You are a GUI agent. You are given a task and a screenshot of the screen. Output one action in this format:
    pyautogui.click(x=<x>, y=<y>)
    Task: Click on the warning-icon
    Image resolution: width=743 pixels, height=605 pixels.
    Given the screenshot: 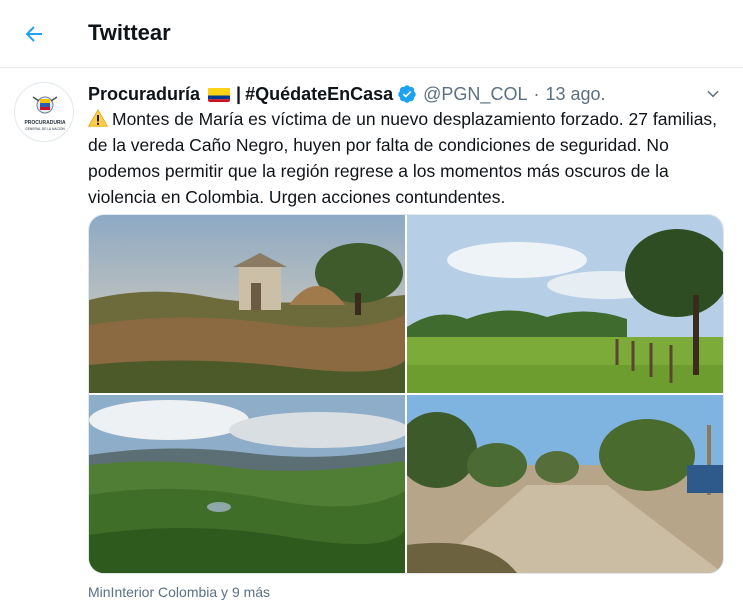 What is the action you would take?
    pyautogui.click(x=98, y=118)
    